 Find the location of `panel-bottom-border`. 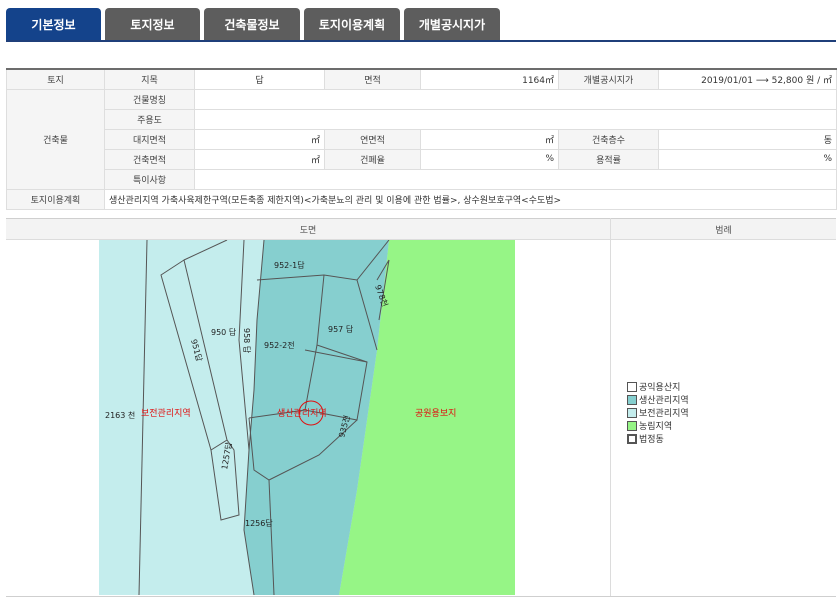

panel-bottom-border is located at coordinates (421, 596).